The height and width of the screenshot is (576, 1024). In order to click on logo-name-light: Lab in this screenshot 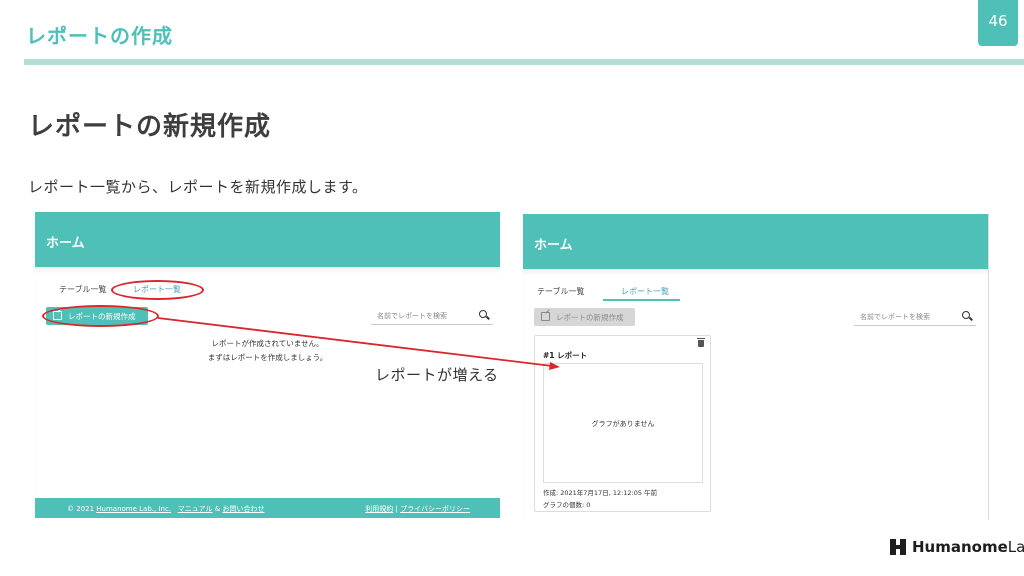, I will do `click(1015, 547)`.